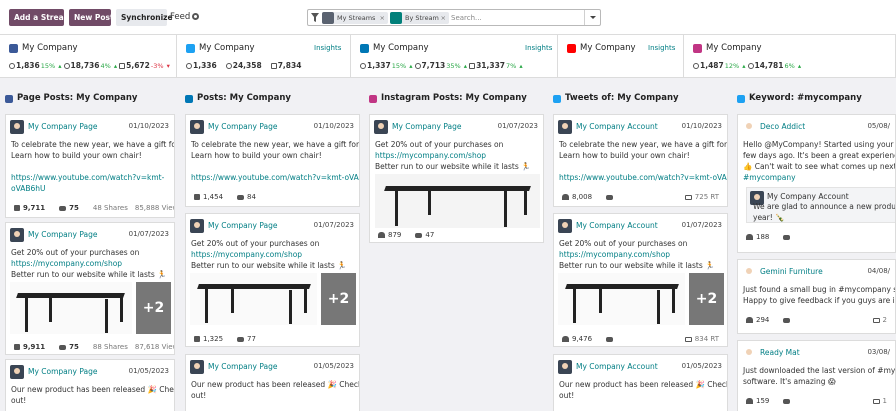  Describe the element at coordinates (355, 18) in the screenshot. I see `facet-my-streams: My Streams ×` at that location.